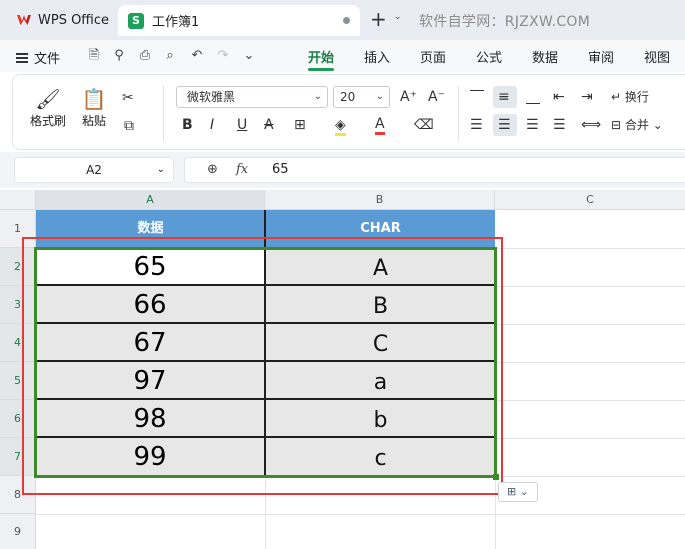  Describe the element at coordinates (512, 491) in the screenshot. I see `quick-analysis-icon: ⊞` at that location.